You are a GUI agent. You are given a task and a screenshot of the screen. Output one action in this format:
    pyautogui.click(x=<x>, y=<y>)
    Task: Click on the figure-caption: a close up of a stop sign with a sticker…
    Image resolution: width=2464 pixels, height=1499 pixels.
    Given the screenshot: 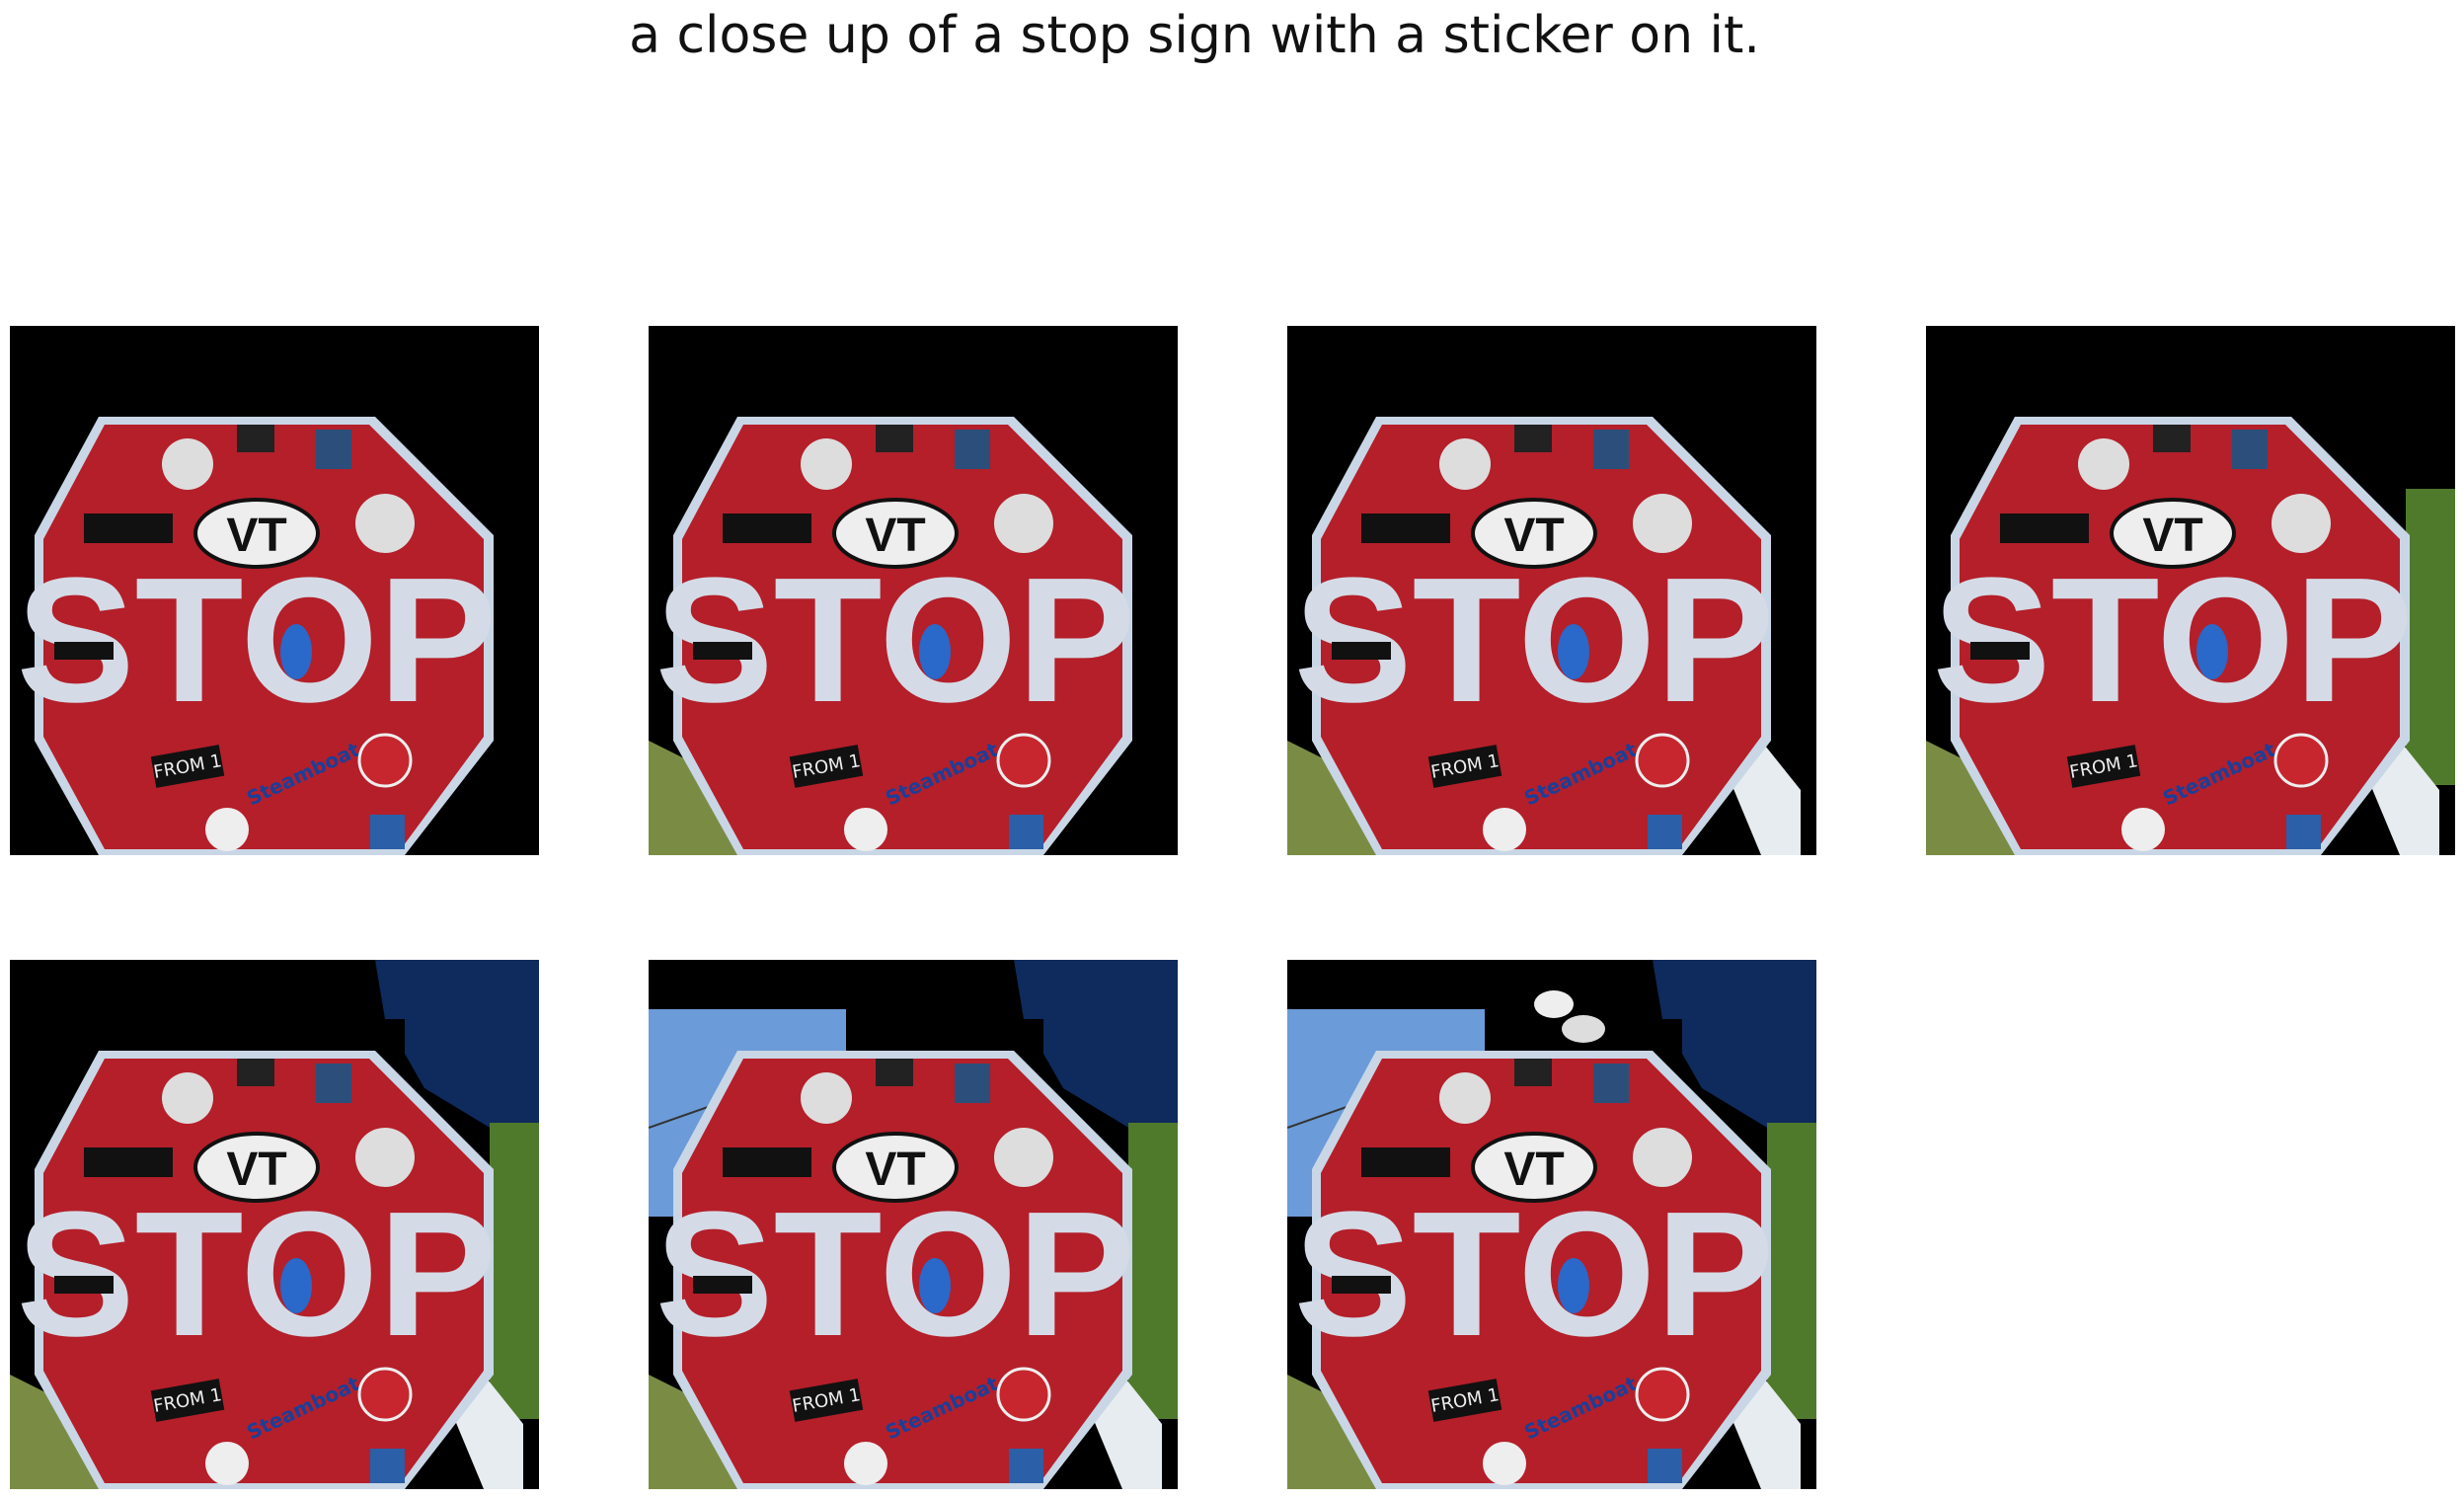 What is the action you would take?
    pyautogui.click(x=1194, y=35)
    